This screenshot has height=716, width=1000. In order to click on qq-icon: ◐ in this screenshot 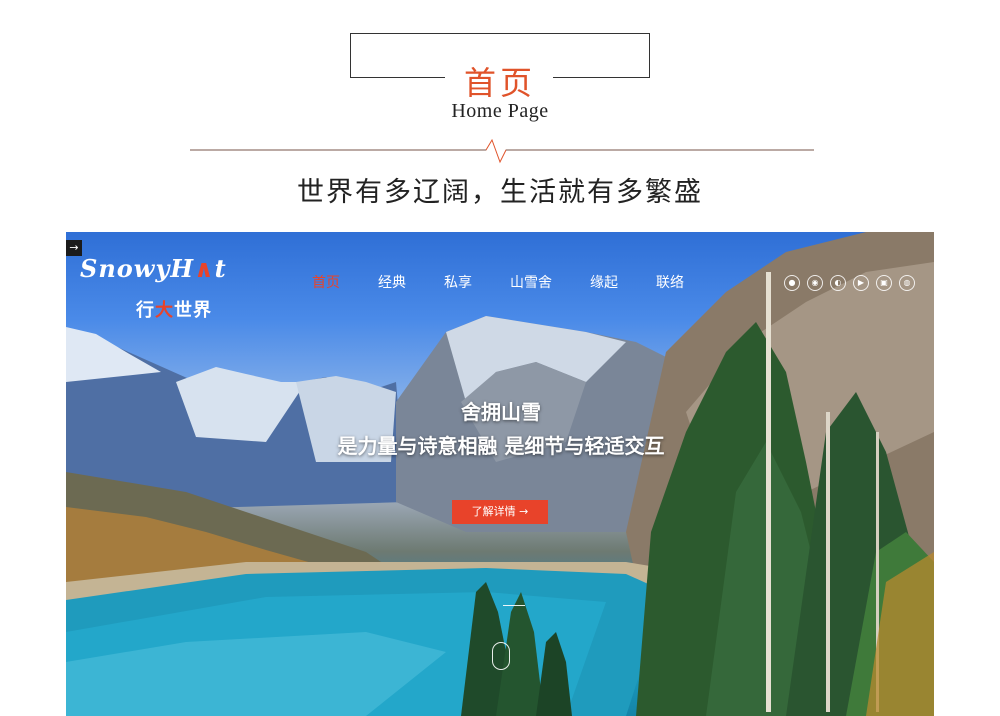, I will do `click(838, 283)`.